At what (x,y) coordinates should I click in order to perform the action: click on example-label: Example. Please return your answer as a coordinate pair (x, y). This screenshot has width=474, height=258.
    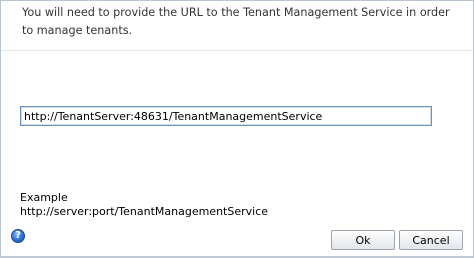
    Looking at the image, I should click on (44, 197).